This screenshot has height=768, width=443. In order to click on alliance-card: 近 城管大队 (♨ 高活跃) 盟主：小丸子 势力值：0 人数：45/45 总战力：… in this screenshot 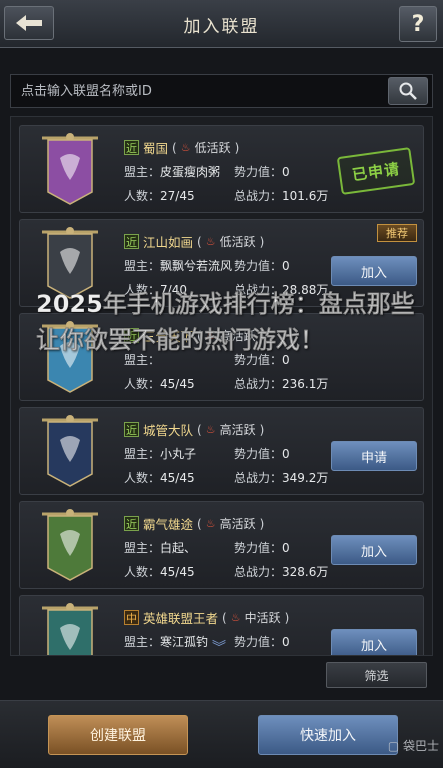, I will do `click(221, 451)`.